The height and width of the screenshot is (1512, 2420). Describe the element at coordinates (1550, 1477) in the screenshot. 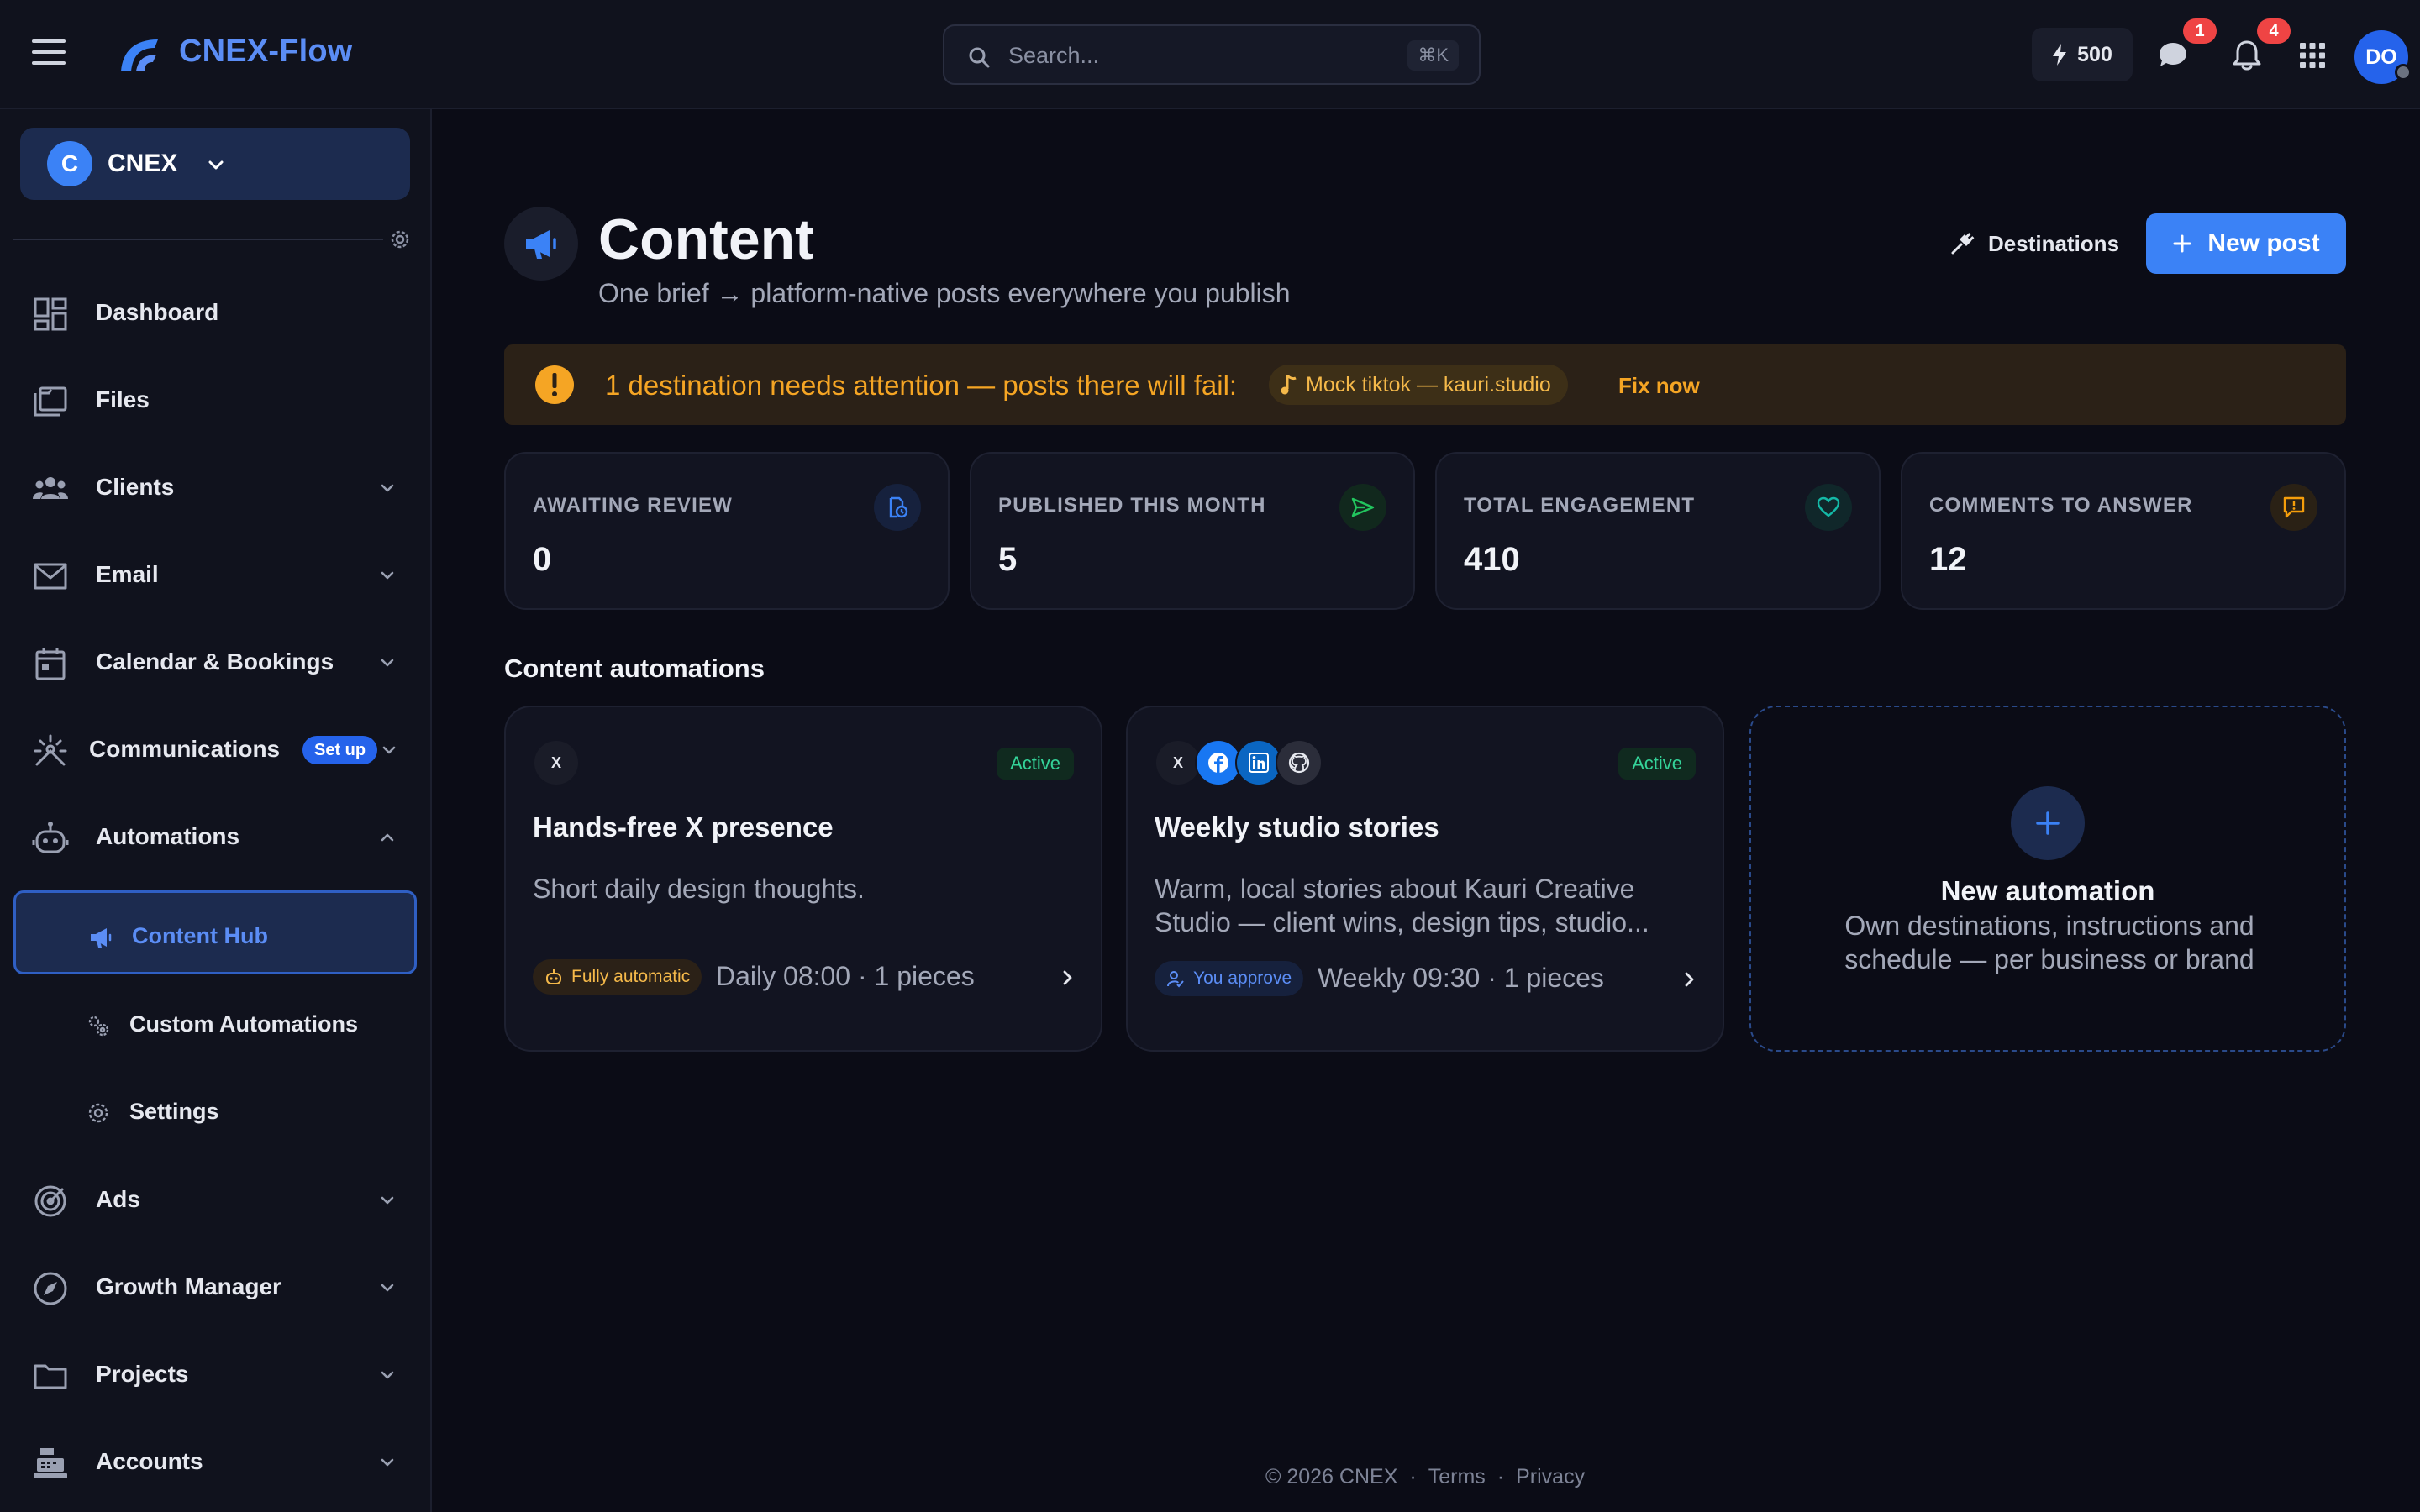

I see `privacy-link: Privacy` at that location.